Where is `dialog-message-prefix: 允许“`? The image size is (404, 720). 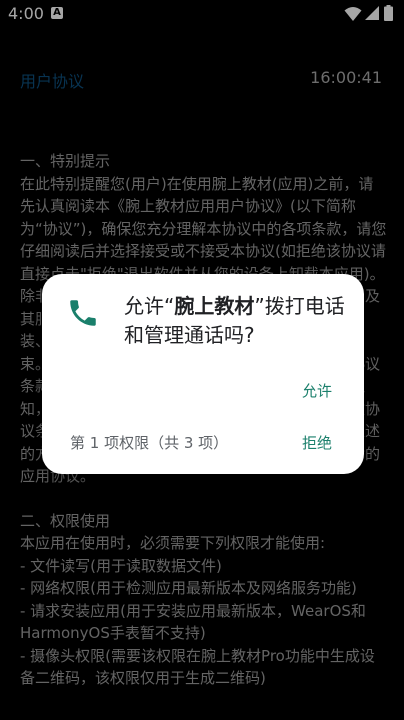
dialog-message-prefix: 允许“ is located at coordinates (149, 306).